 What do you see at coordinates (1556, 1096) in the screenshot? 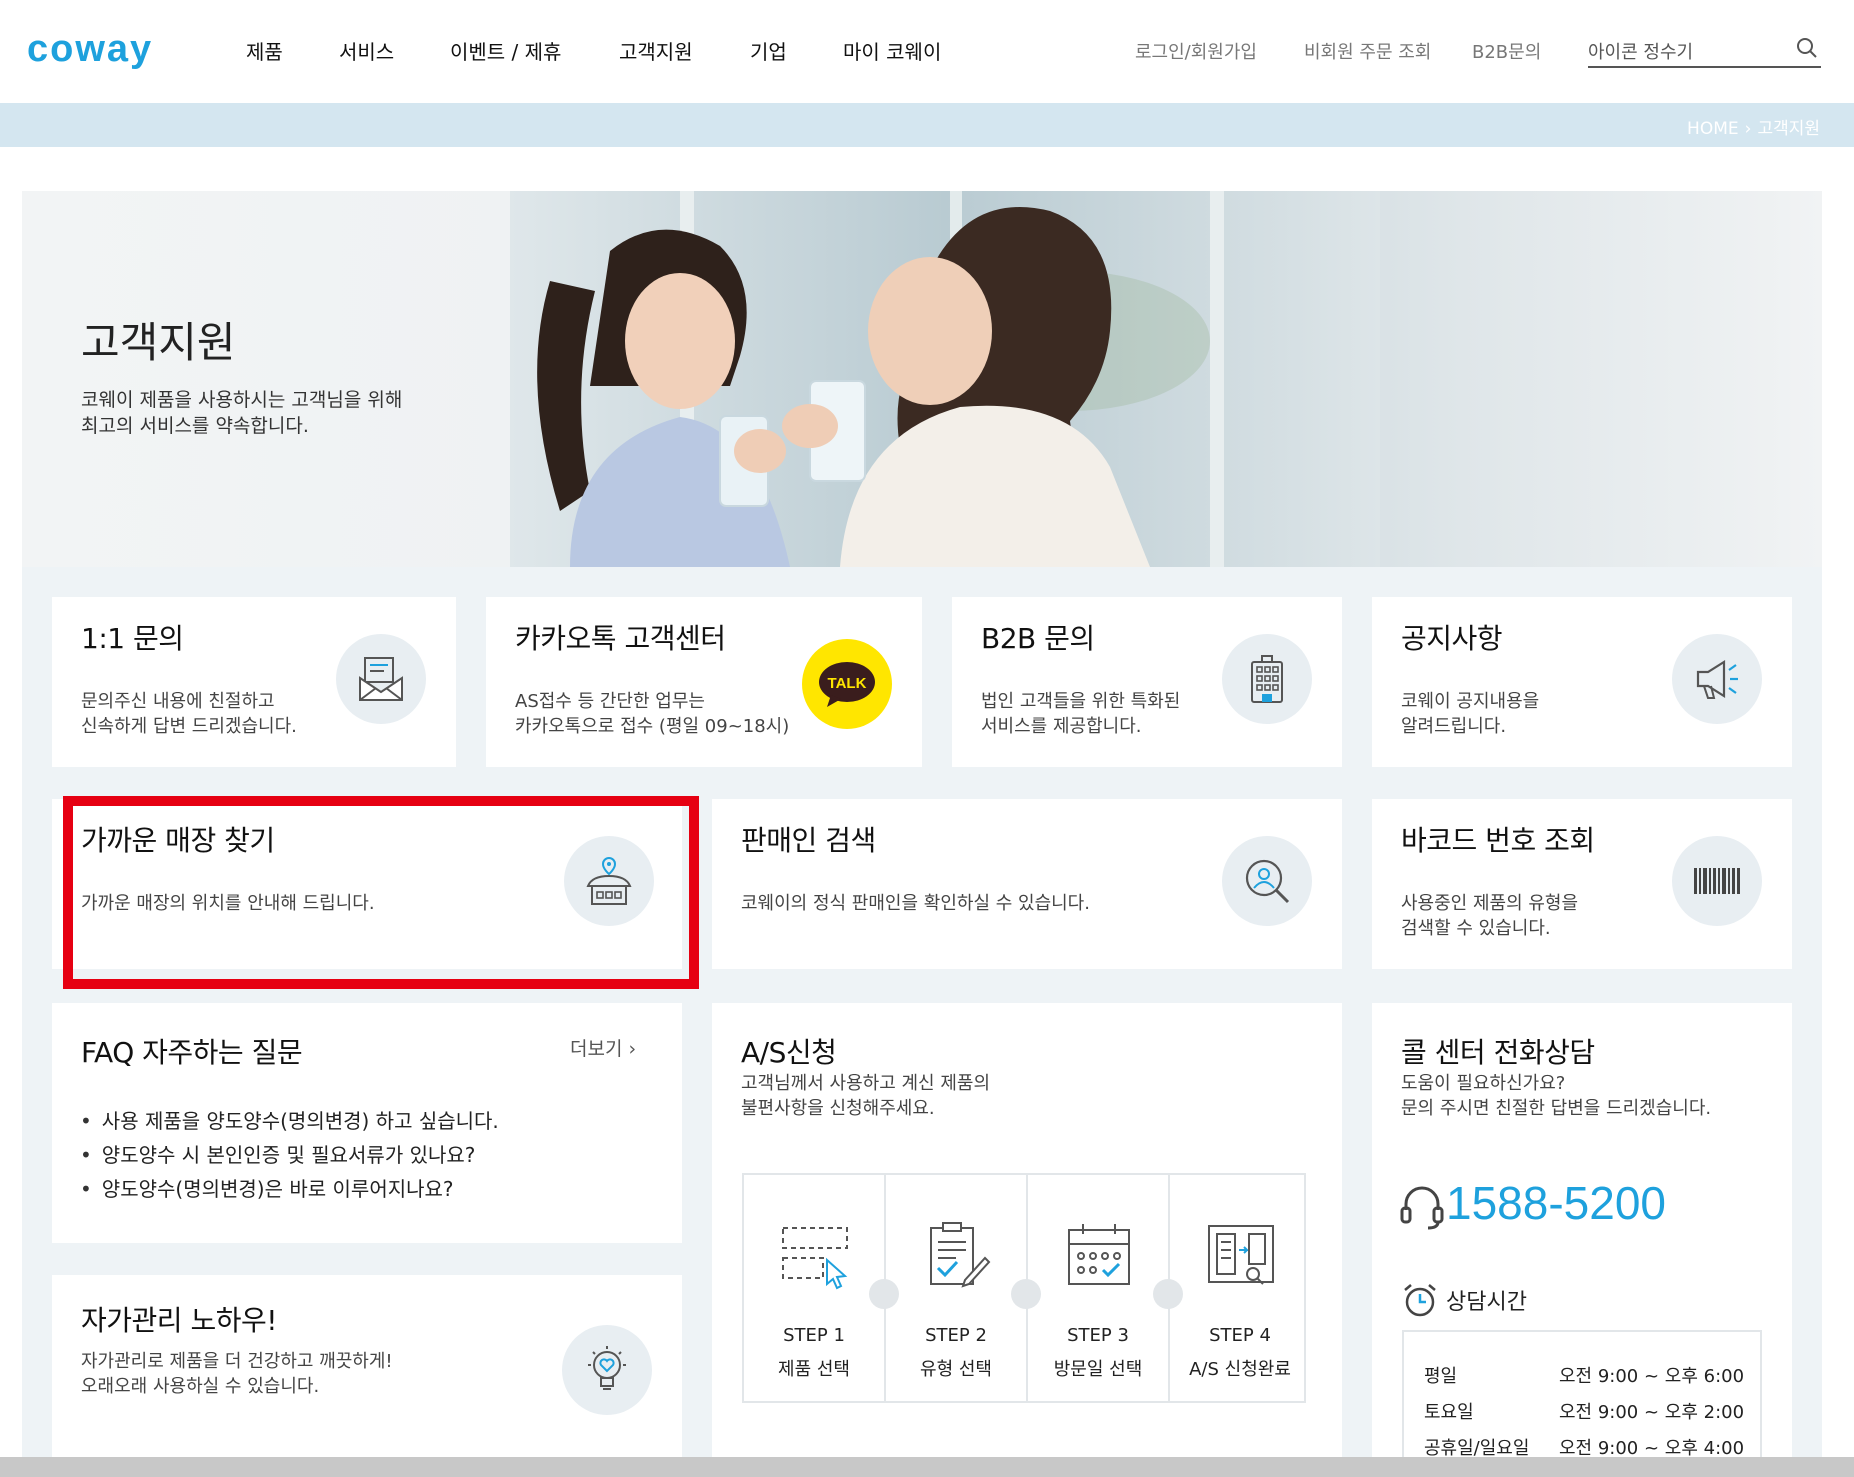
I see `call-desc: 도움이 필요하신가요? 문의 주시면 친절한 답변을 드리겠습니다.` at bounding box center [1556, 1096].